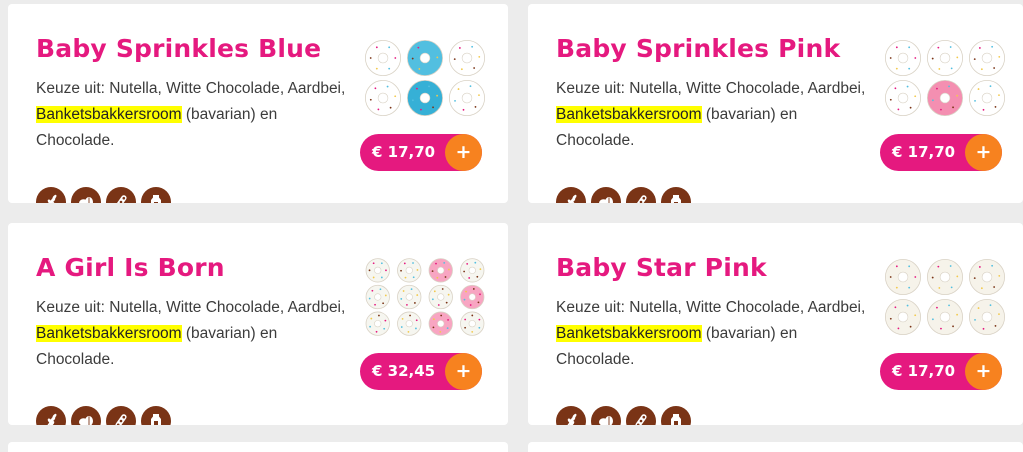 This screenshot has height=452, width=1023. I want to click on product-title: Baby Sprinkles Pink, so click(698, 48).